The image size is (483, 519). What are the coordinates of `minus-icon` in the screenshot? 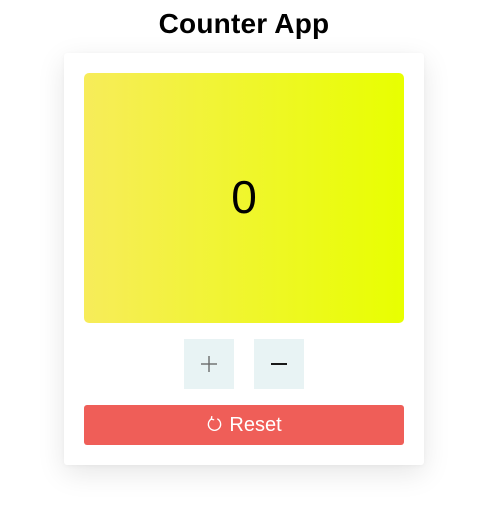 It's located at (279, 364).